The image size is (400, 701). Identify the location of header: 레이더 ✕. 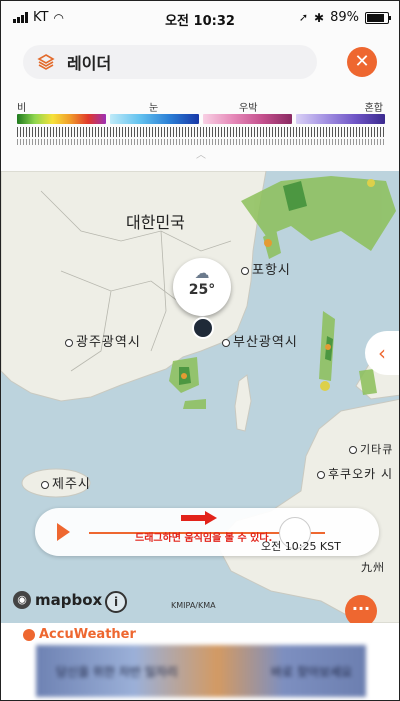
(200, 64).